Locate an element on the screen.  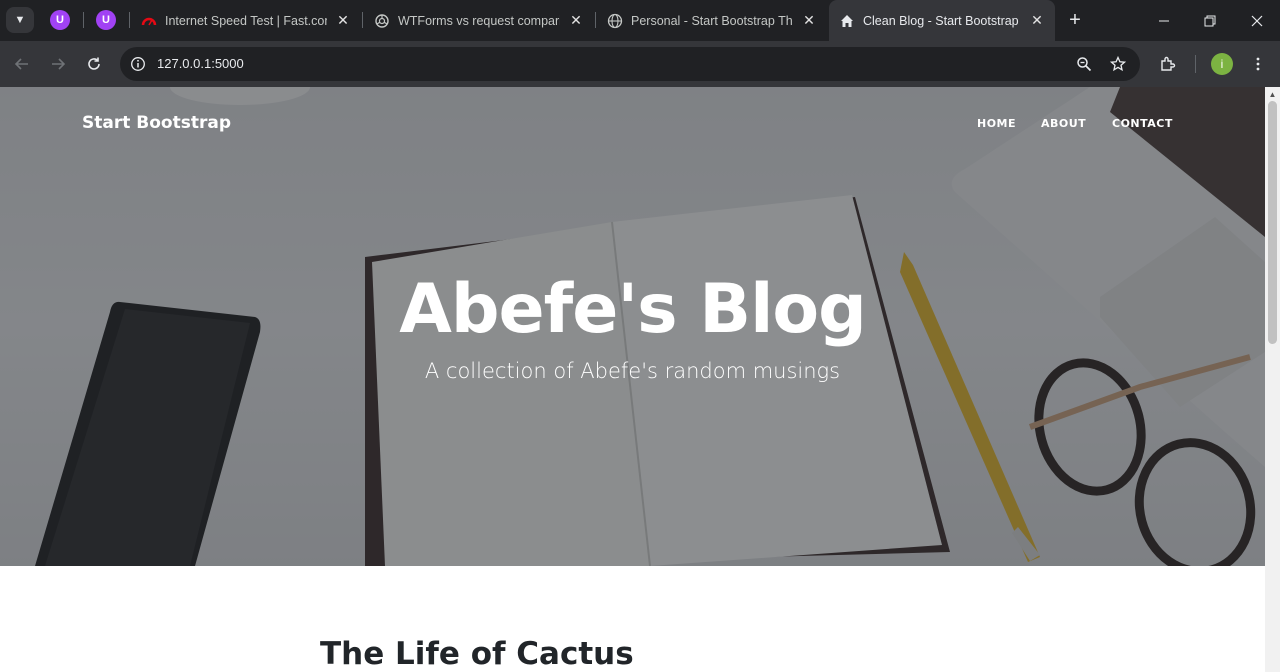
extensions-icon is located at coordinates (1168, 64).